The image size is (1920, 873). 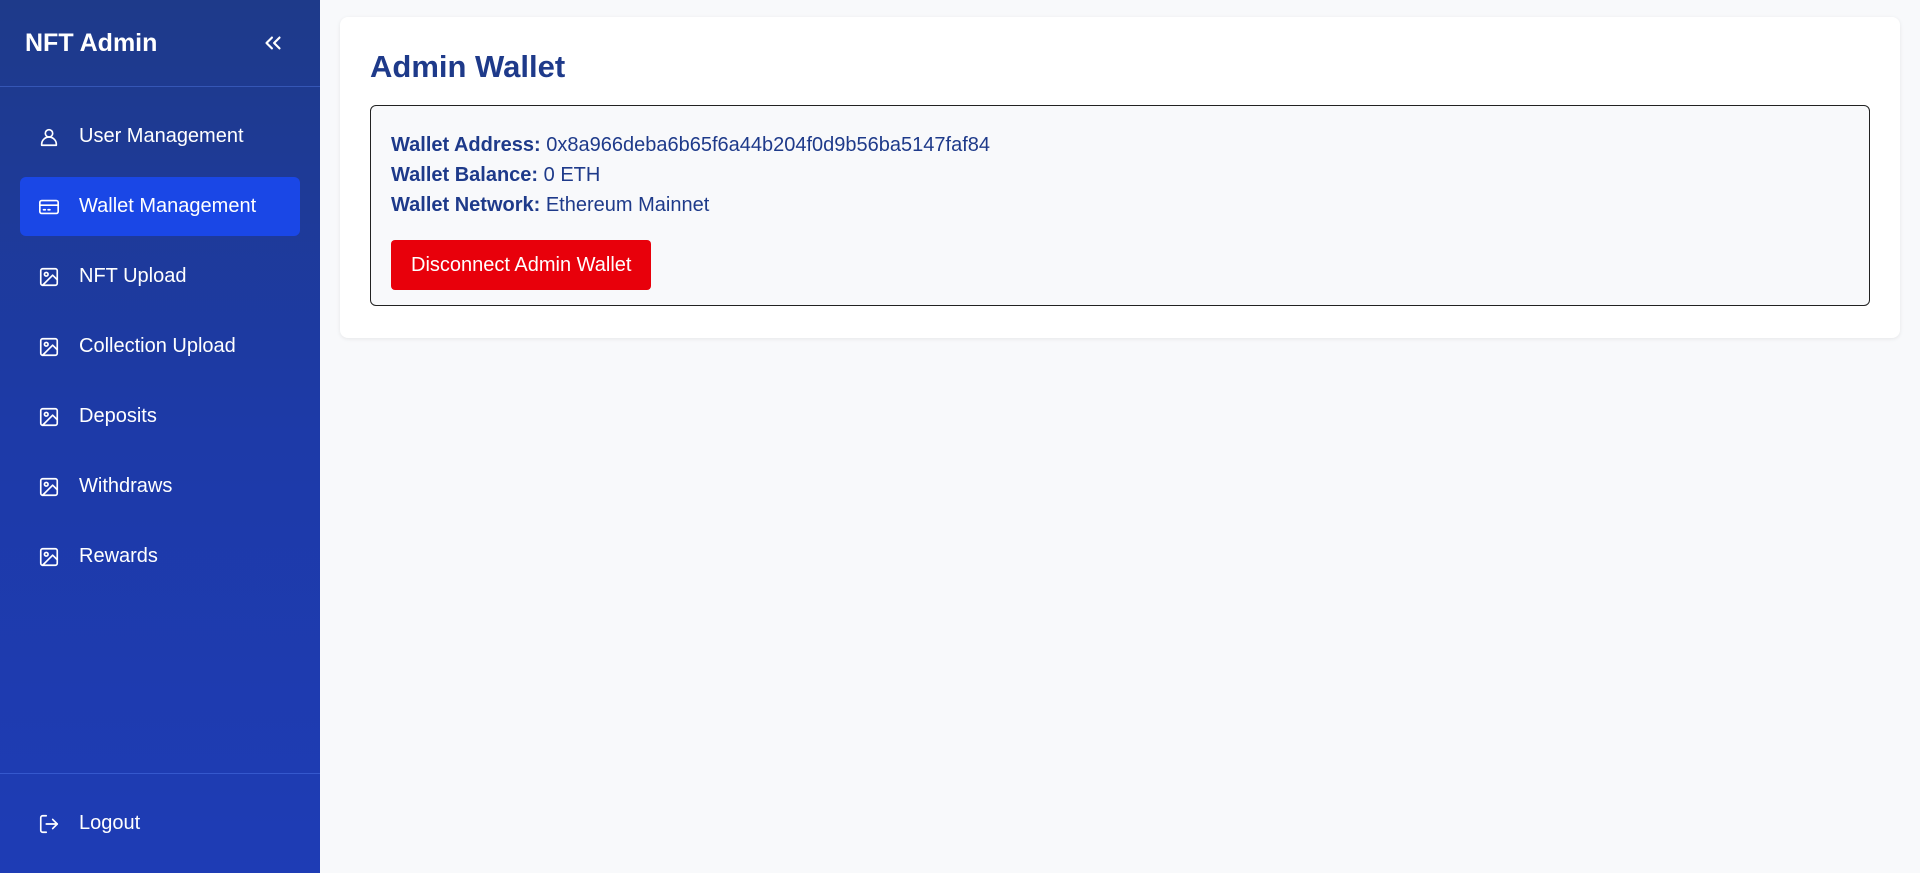 What do you see at coordinates (160, 416) in the screenshot?
I see `sidebar-item-deposits: Deposits` at bounding box center [160, 416].